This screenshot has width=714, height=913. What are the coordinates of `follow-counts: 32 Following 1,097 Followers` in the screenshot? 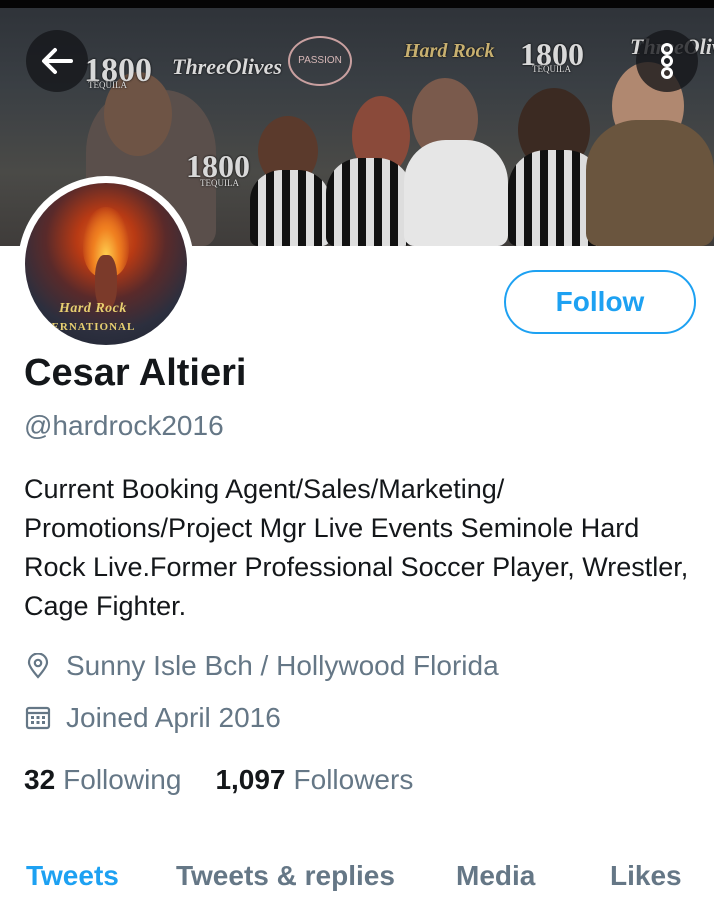 It's located at (218, 780).